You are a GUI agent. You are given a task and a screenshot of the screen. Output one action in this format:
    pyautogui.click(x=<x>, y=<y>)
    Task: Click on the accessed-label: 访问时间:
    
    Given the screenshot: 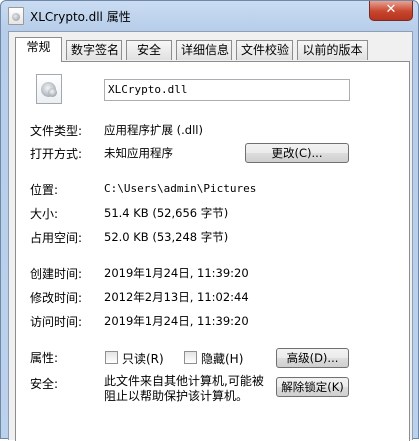 What is the action you would take?
    pyautogui.click(x=56, y=322)
    